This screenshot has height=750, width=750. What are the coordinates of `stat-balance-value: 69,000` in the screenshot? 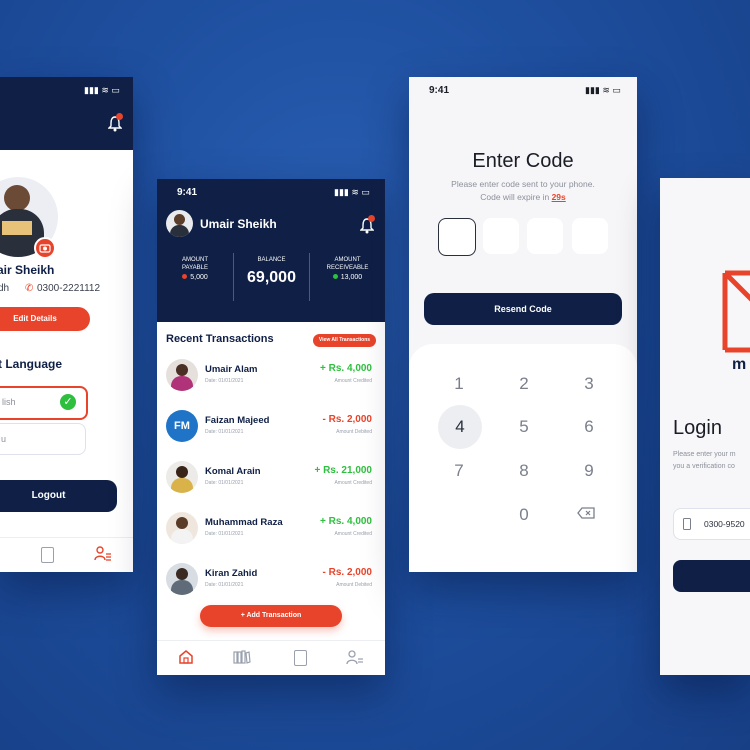 It's located at (271, 277).